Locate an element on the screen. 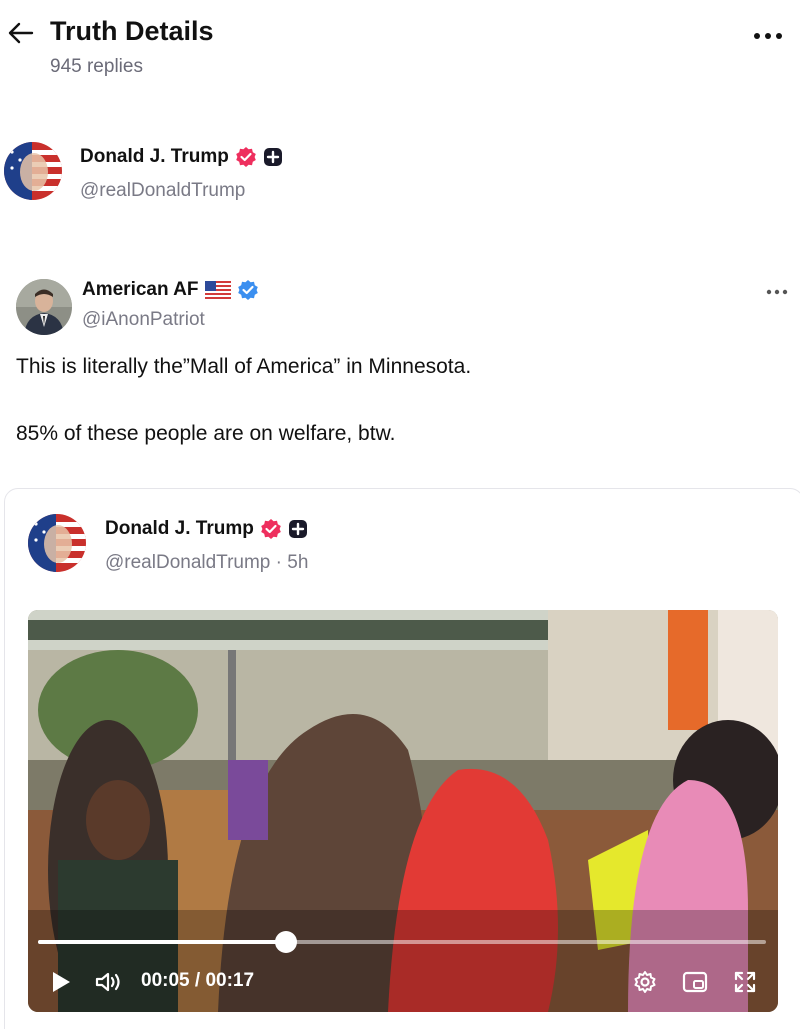  picture-in-picture-icon is located at coordinates (695, 982).